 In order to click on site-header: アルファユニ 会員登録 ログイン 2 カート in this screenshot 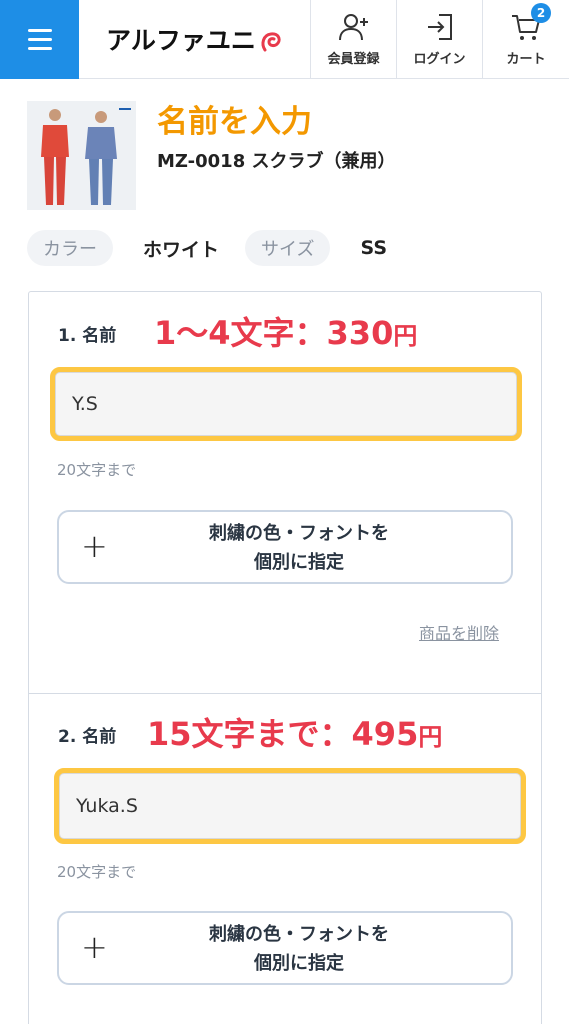, I will do `click(284, 39)`.